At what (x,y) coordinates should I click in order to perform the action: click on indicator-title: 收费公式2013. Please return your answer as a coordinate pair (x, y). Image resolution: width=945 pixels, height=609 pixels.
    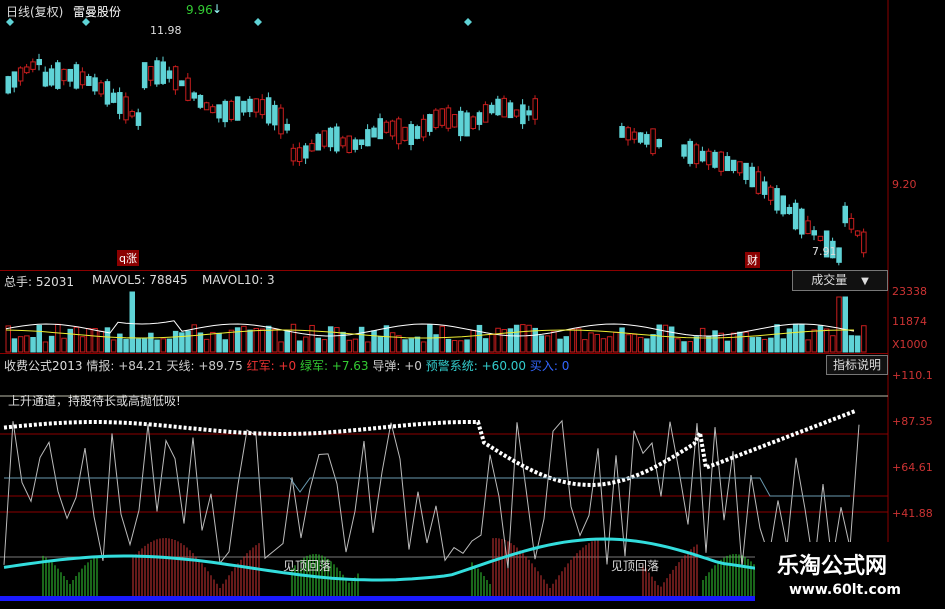
    Looking at the image, I should click on (43, 366).